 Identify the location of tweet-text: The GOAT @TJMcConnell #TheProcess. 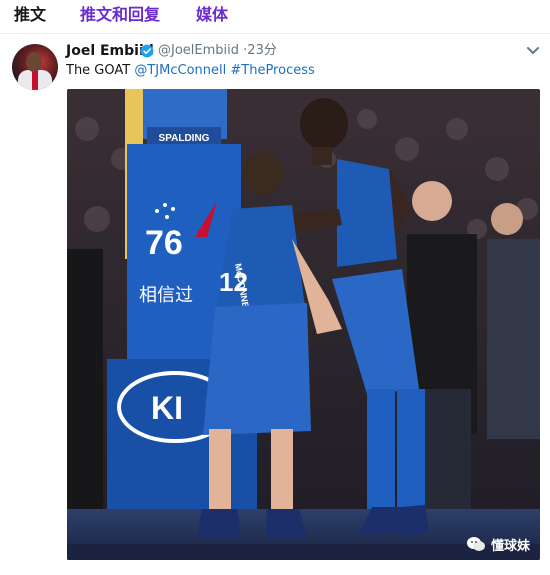
(301, 71).